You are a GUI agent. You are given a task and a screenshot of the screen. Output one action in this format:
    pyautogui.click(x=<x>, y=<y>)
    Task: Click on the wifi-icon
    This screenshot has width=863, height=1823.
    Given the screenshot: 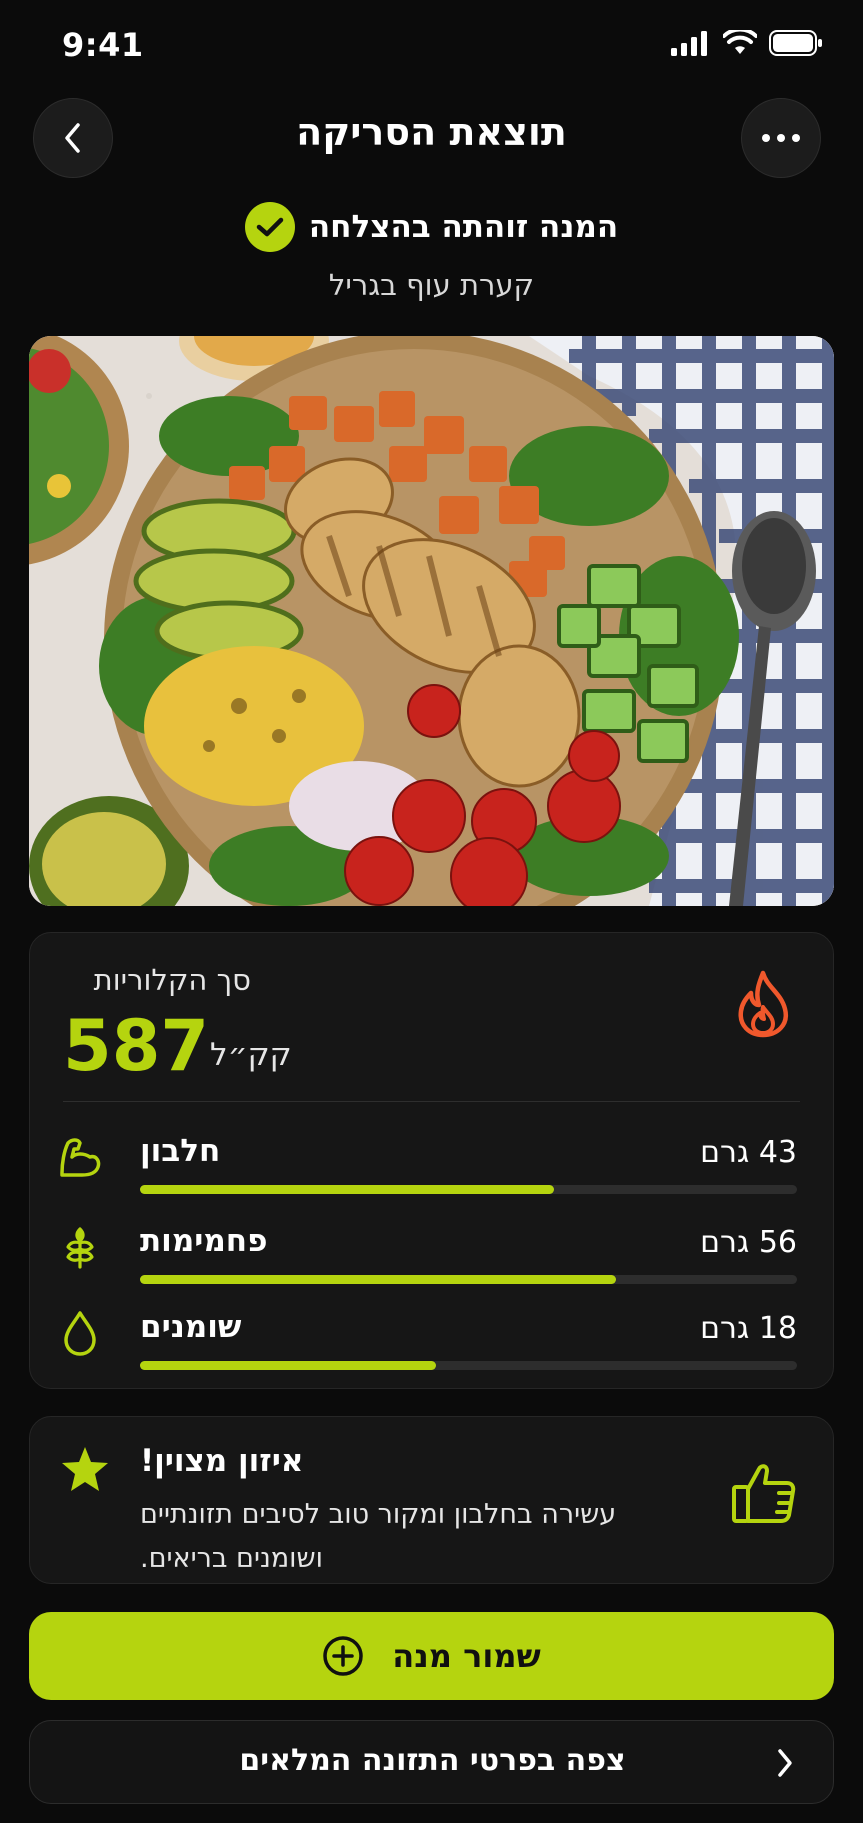 What is the action you would take?
    pyautogui.click(x=740, y=42)
    